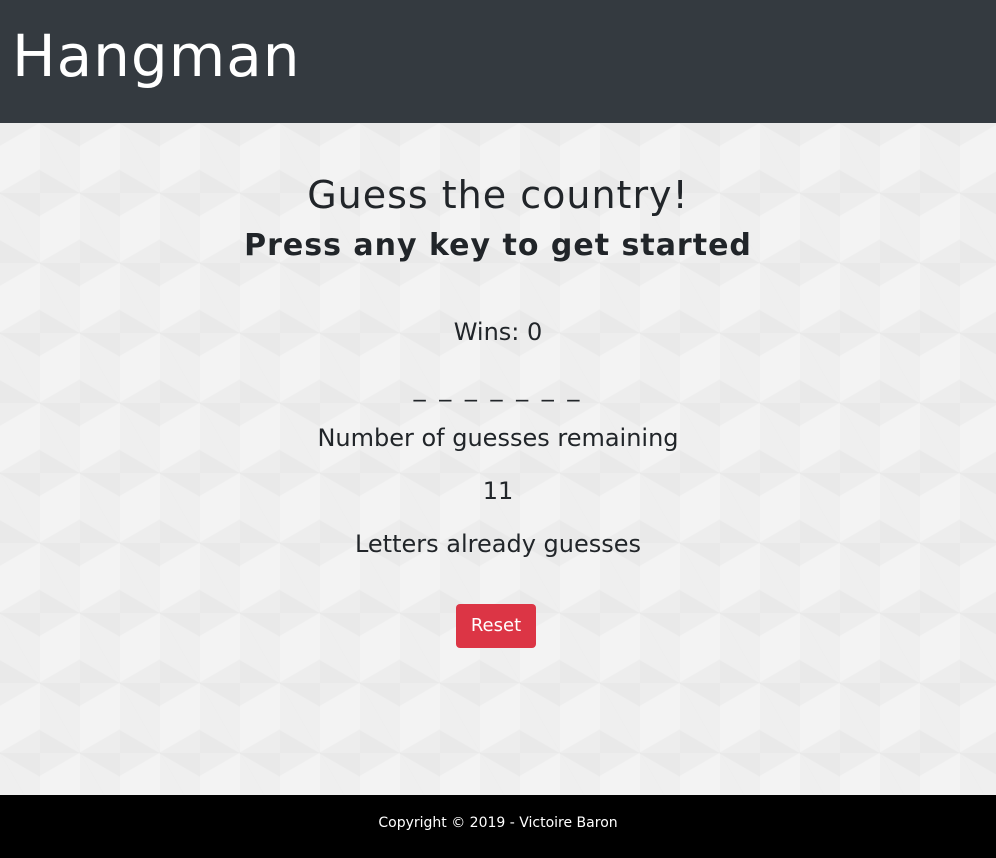 This screenshot has height=858, width=996. What do you see at coordinates (156, 56) in the screenshot?
I see `app-title: Hangman` at bounding box center [156, 56].